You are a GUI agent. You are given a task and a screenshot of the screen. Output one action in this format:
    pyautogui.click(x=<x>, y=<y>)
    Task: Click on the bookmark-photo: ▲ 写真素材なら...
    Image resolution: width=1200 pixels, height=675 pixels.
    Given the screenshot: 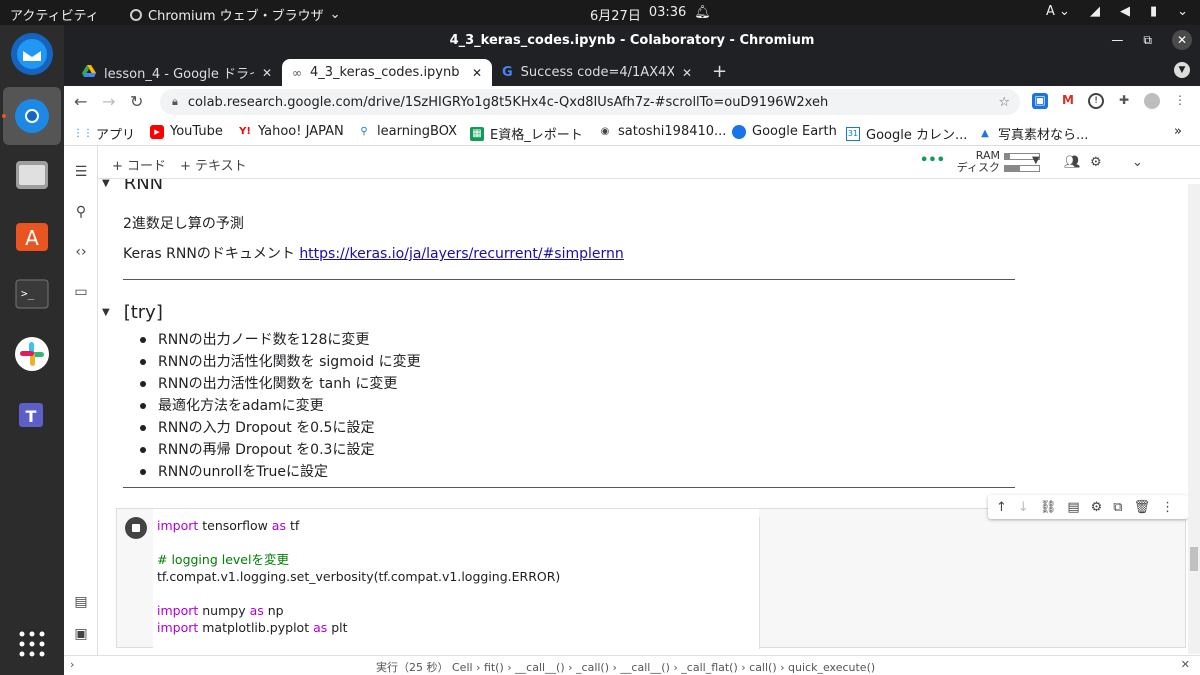 What is the action you would take?
    pyautogui.click(x=1033, y=133)
    